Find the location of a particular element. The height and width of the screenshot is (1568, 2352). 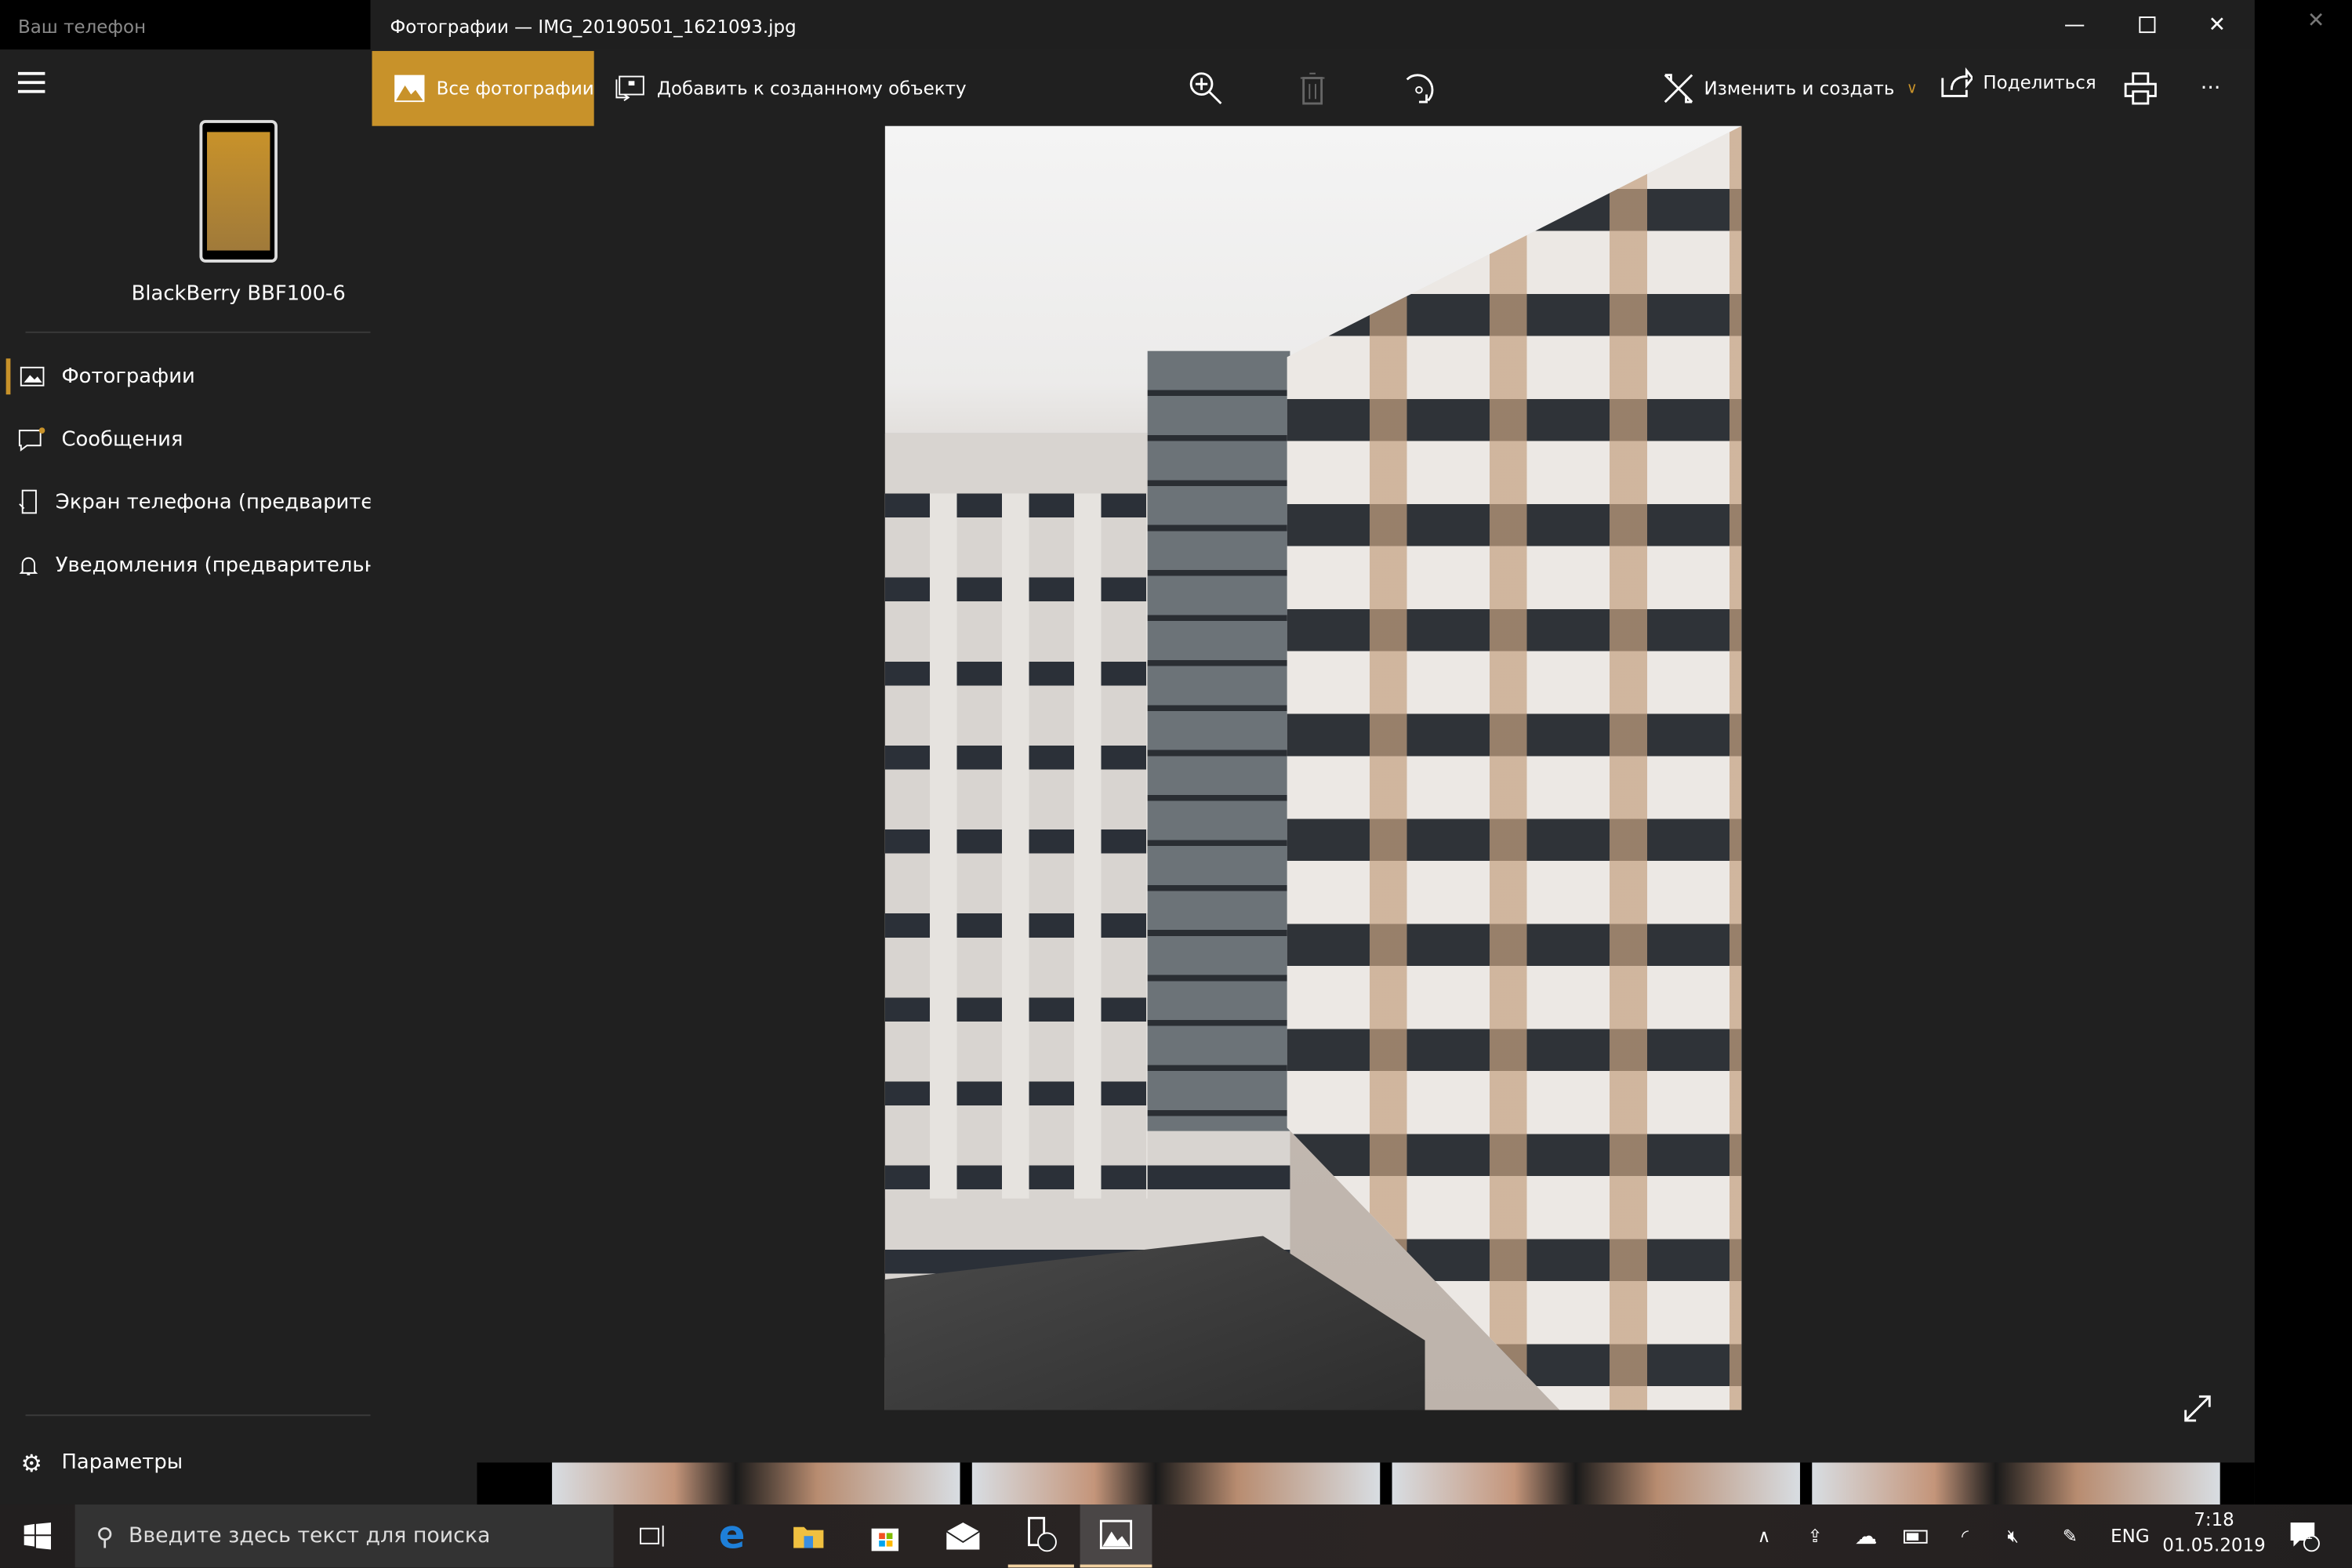

print-button is located at coordinates (2140, 88).